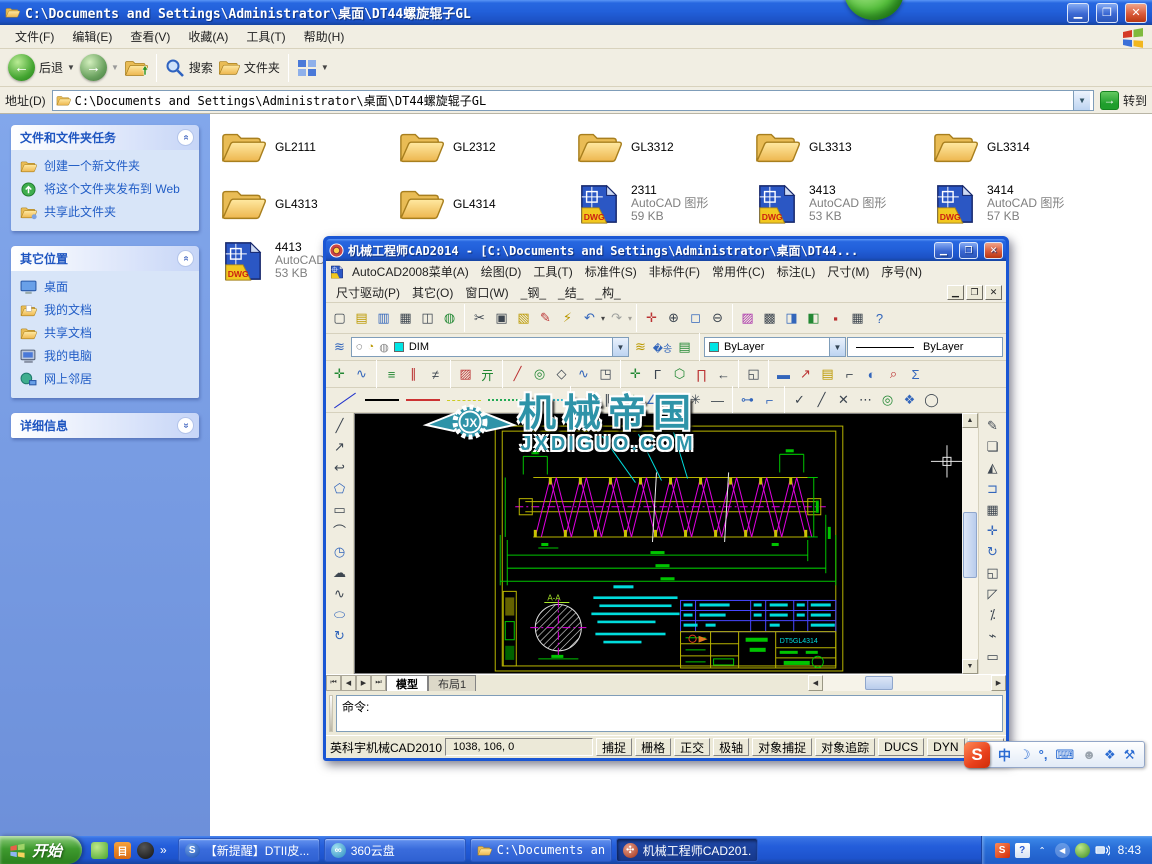  What do you see at coordinates (41, 850) in the screenshot?
I see `start-button: 开始` at bounding box center [41, 850].